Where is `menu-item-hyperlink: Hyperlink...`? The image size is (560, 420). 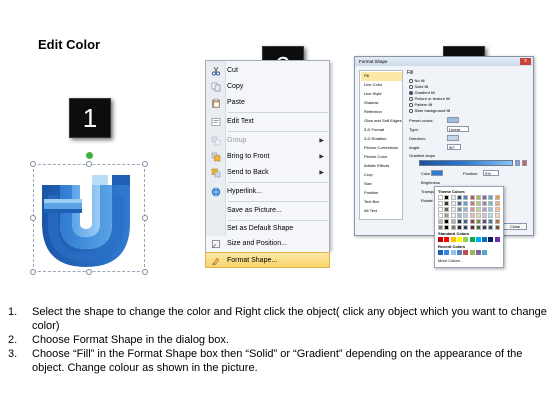 menu-item-hyperlink: Hyperlink... is located at coordinates (268, 192).